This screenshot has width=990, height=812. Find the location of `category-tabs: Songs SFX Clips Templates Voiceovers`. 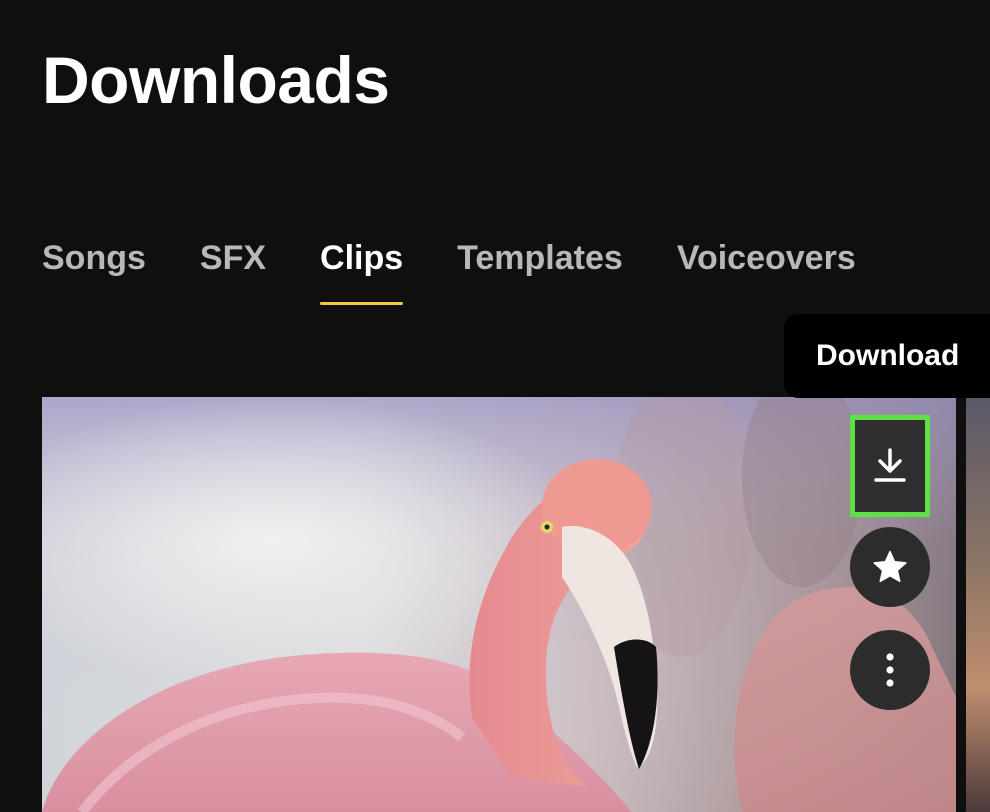

category-tabs: Songs SFX Clips Templates Voiceovers is located at coordinates (476, 272).